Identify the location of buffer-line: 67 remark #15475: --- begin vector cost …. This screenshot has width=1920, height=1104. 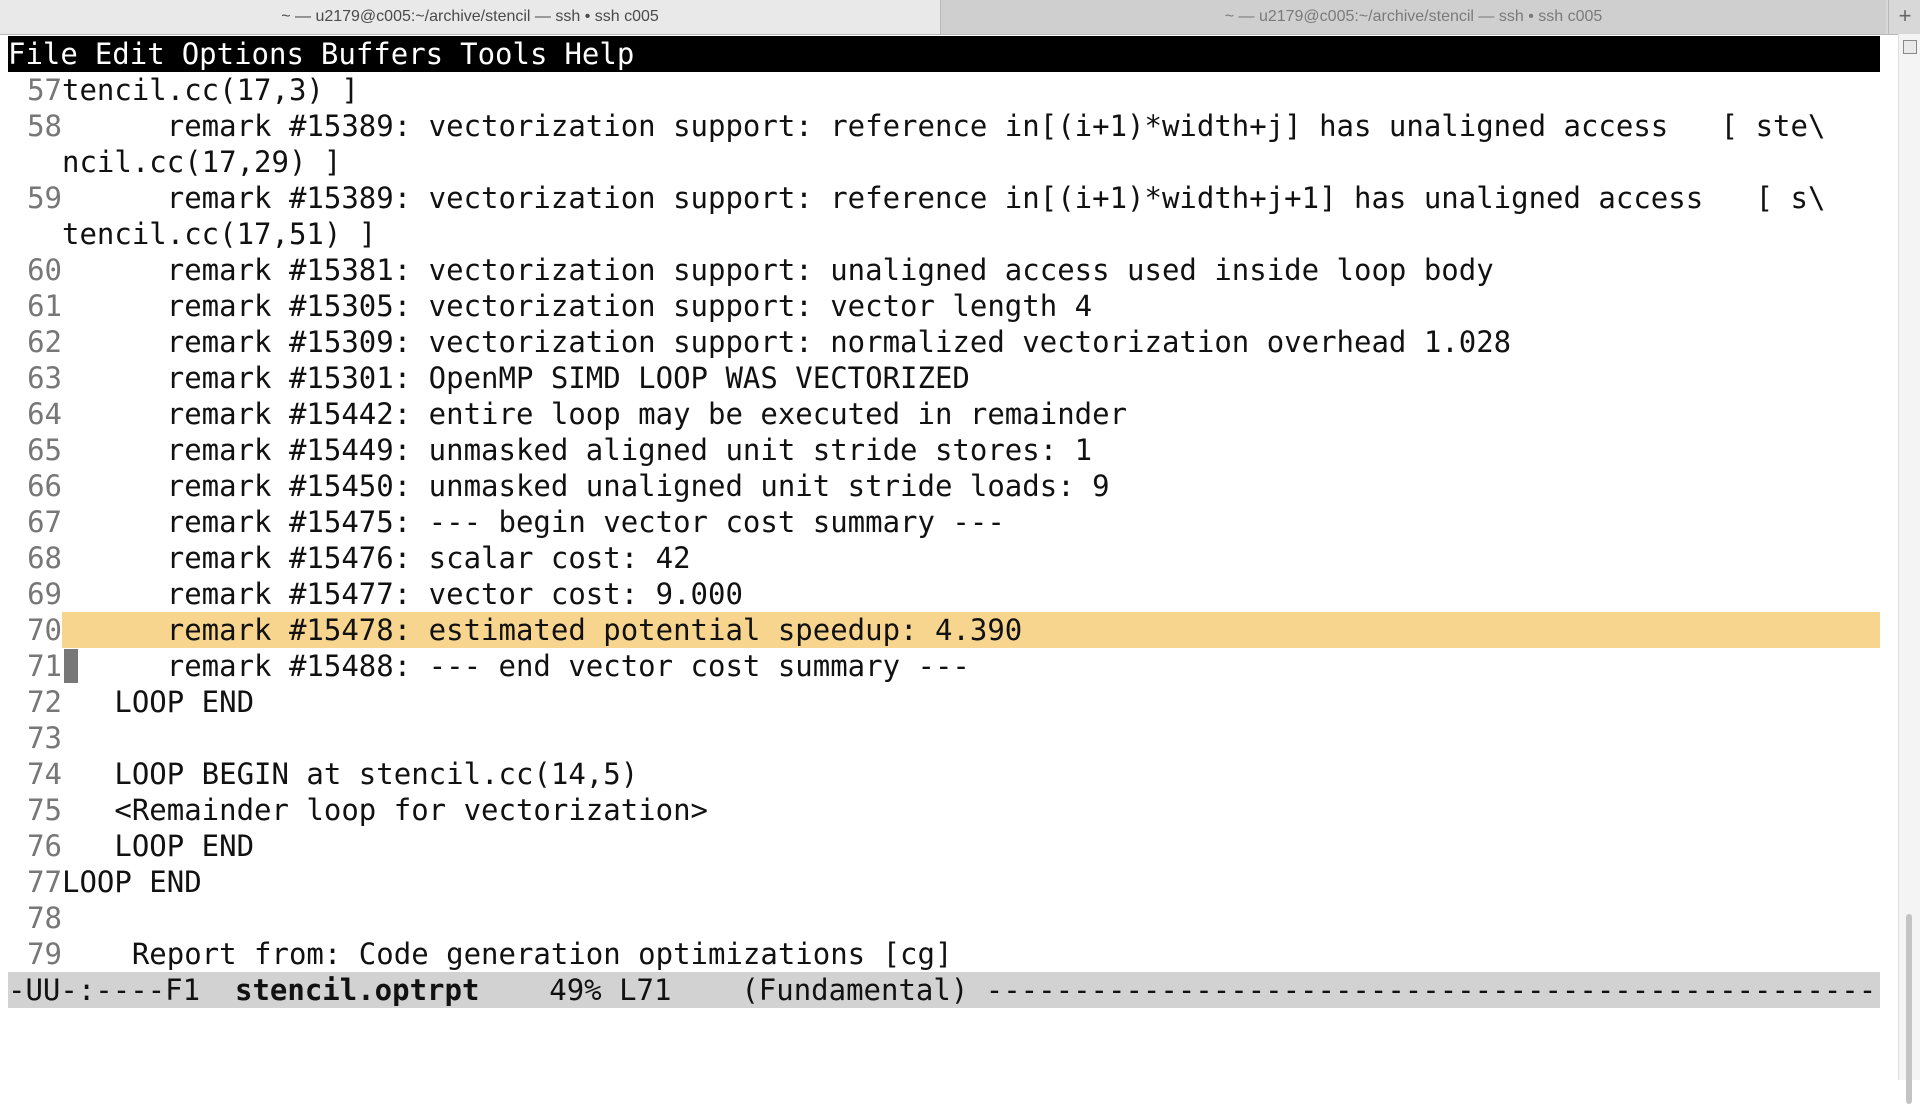
(506, 522).